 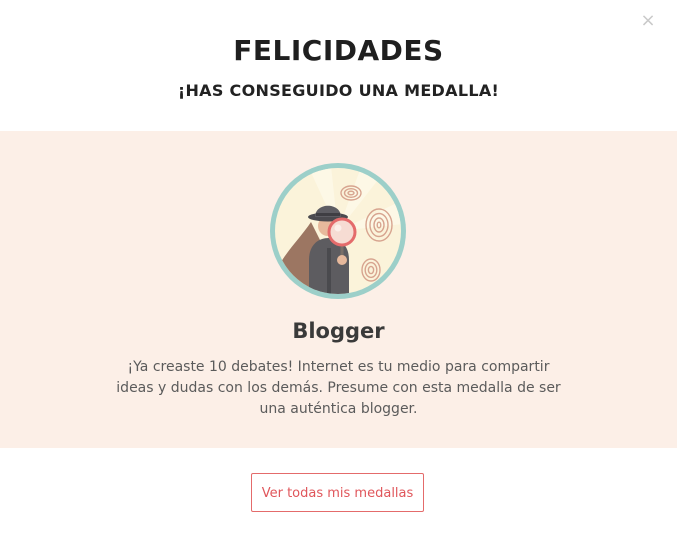 I want to click on modal-subtitle: ¡HAS CONSEGUIDO UNA MEDALLA!, so click(x=338, y=90).